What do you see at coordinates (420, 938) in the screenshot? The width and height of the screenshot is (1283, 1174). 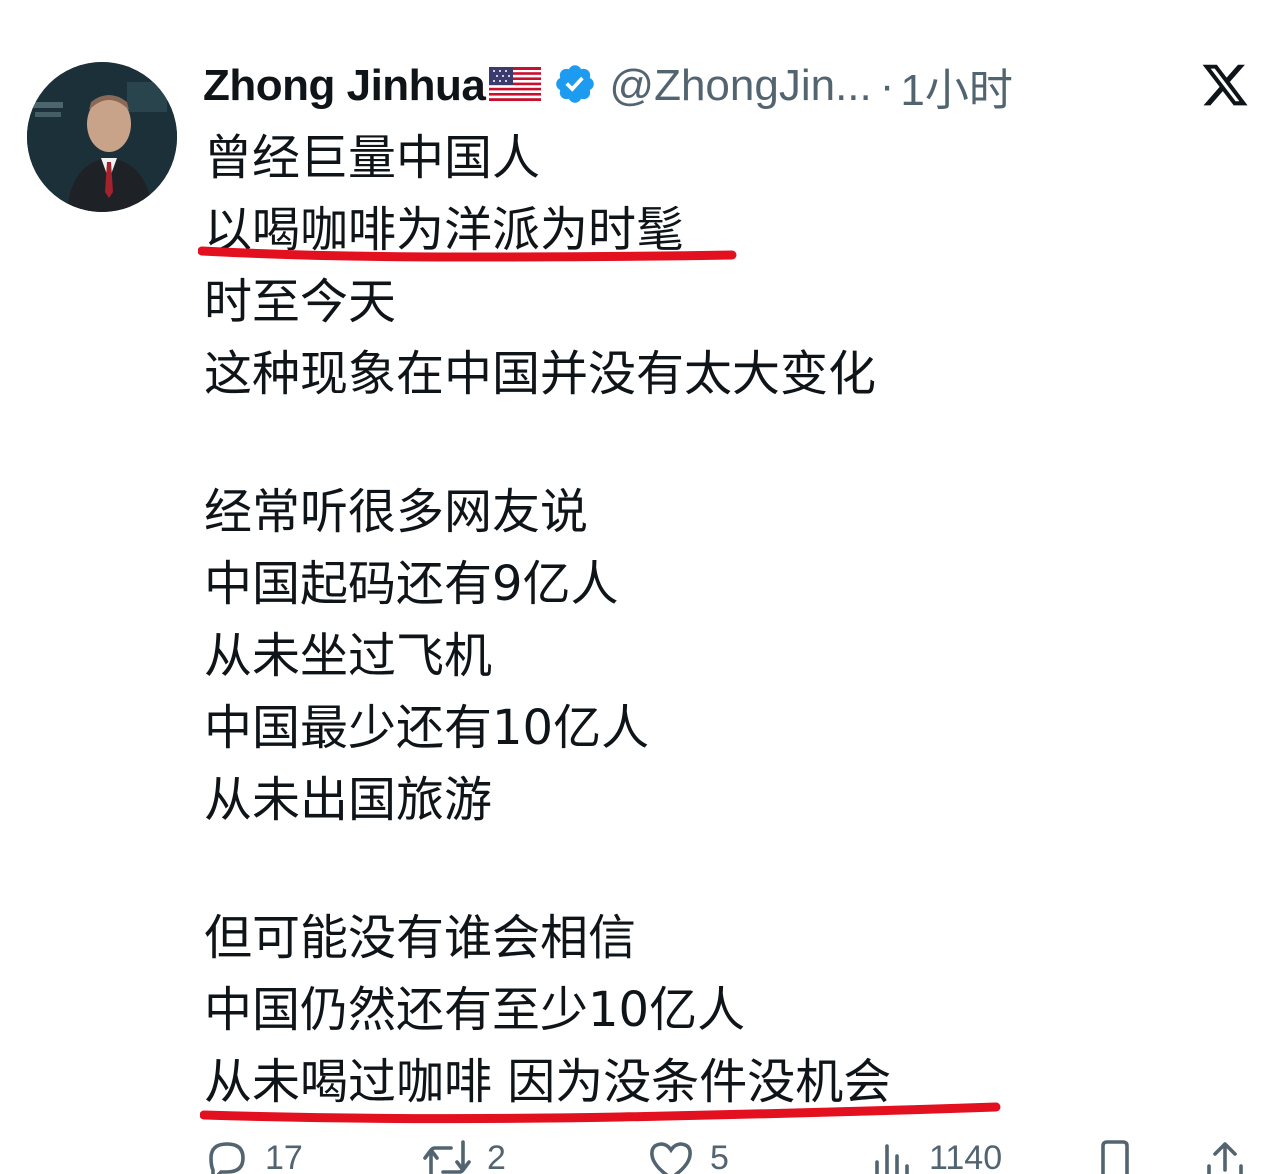 I see `tweet-line-10: 但可能没有谁会相信` at bounding box center [420, 938].